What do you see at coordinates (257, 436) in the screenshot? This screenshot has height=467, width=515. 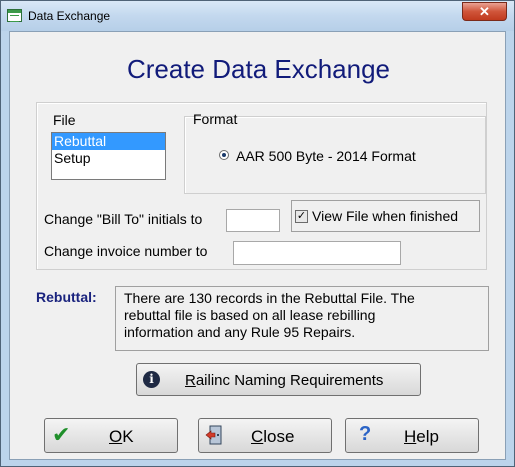 I see `close-mnemonic: C` at bounding box center [257, 436].